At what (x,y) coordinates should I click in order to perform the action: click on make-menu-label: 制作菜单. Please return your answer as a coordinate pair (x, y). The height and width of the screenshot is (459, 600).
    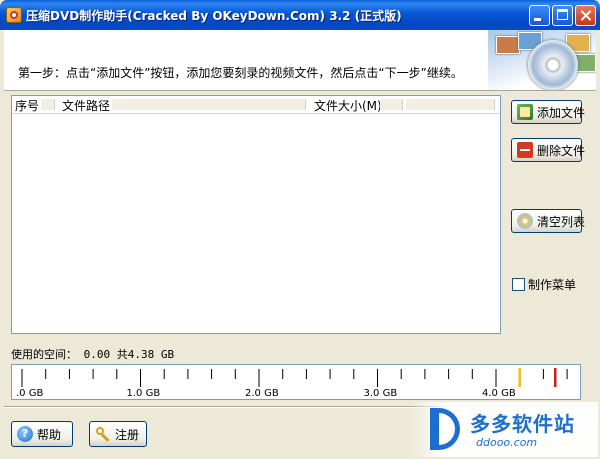
    Looking at the image, I should click on (552, 285).